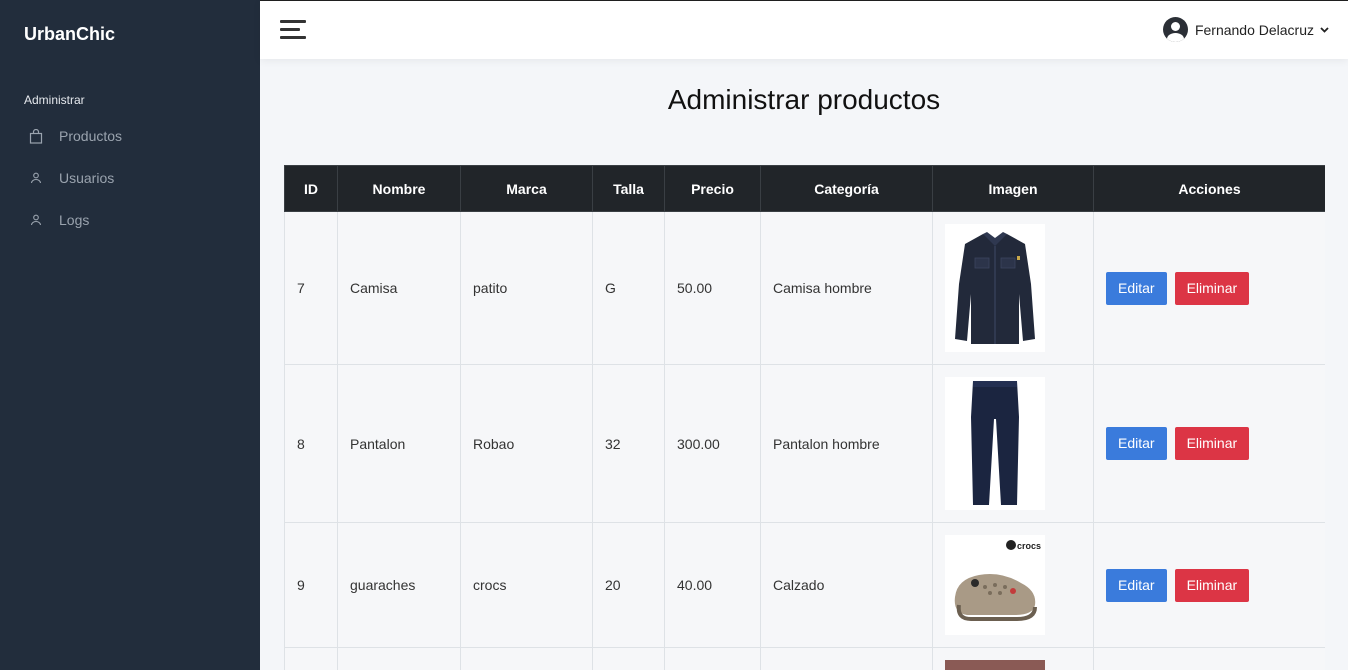 This screenshot has width=1348, height=670. I want to click on column-header-marca: Marca, so click(526, 188).